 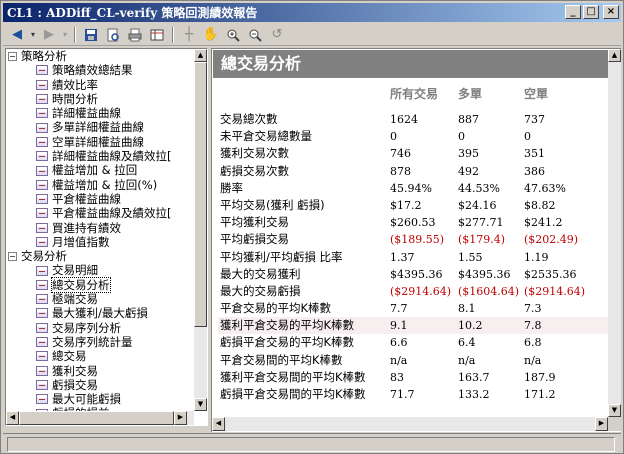 I want to click on value-all-trades: 71.7, so click(x=402, y=394).